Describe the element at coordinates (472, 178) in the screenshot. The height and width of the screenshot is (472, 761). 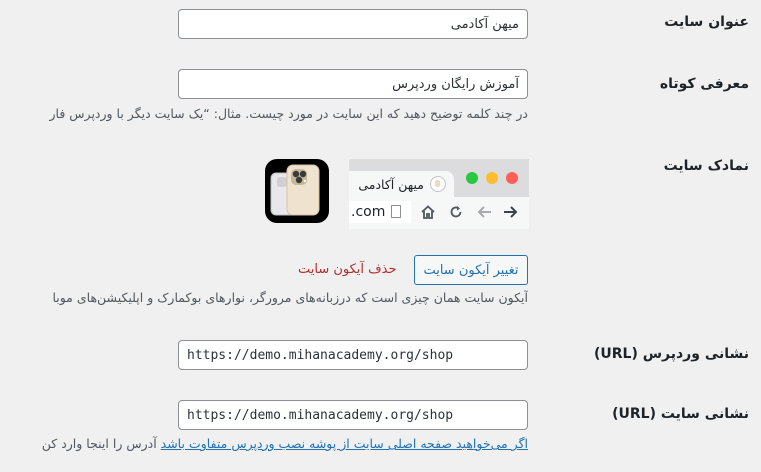
I see `window-maximize-dot` at that location.